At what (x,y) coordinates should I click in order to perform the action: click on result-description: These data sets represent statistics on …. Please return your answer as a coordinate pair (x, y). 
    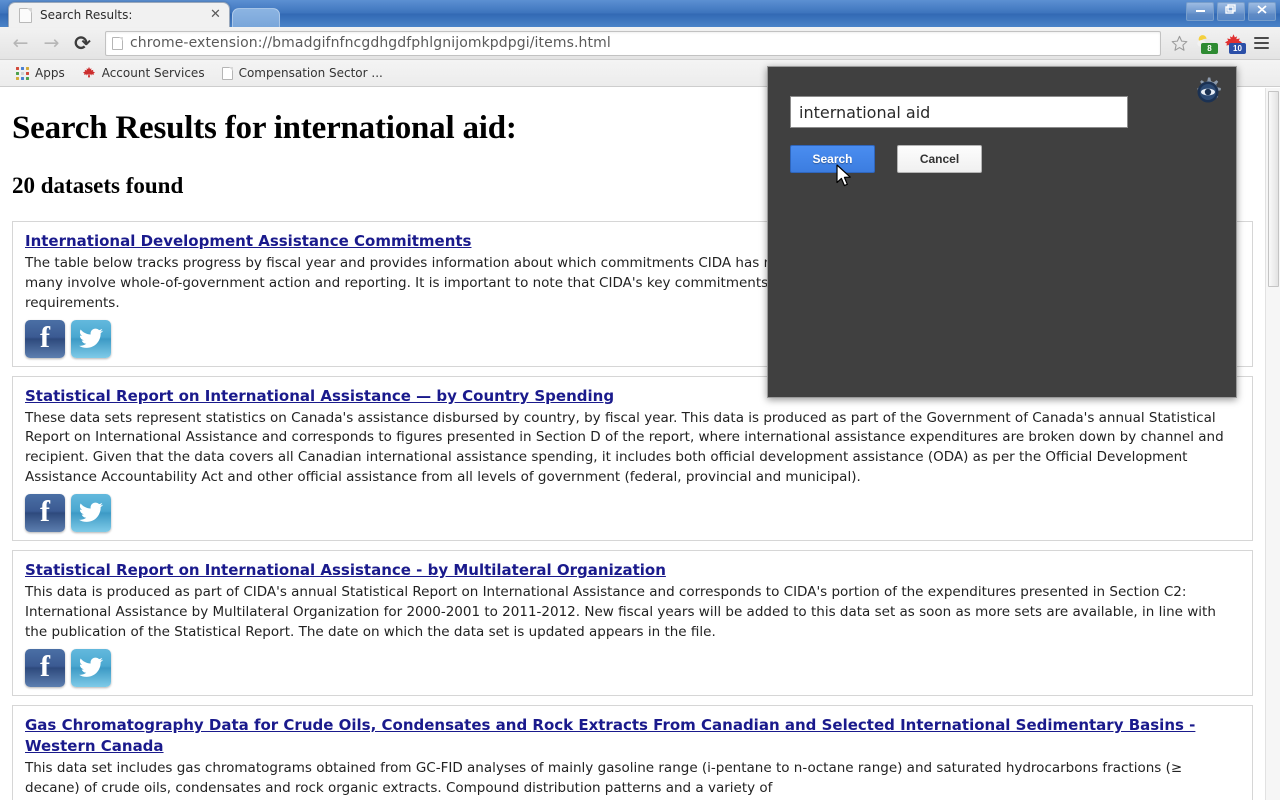
    Looking at the image, I should click on (624, 447).